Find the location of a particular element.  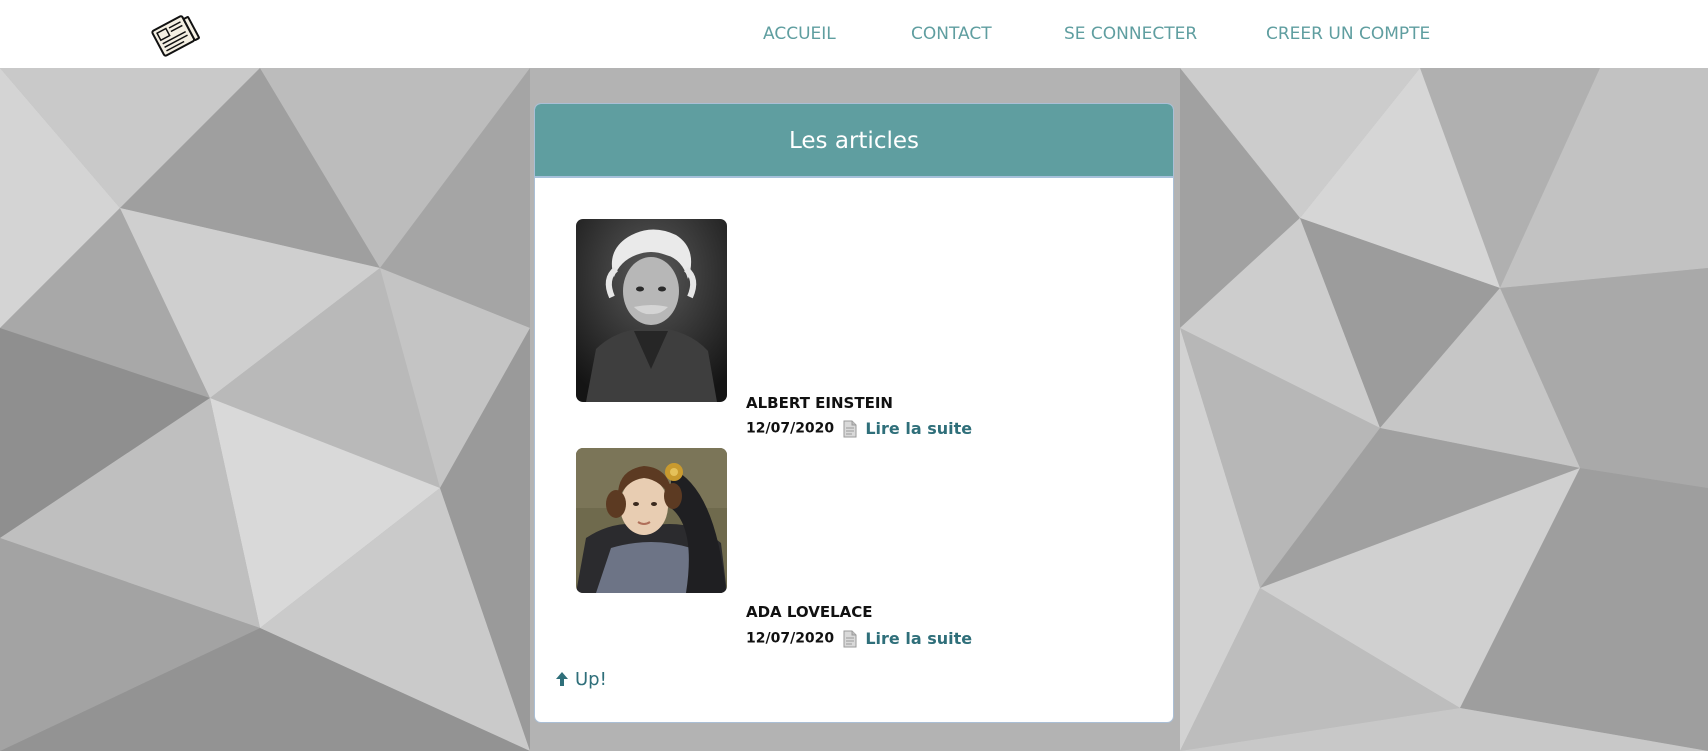

nav-accueil-link: ACCUEIL is located at coordinates (799, 34).